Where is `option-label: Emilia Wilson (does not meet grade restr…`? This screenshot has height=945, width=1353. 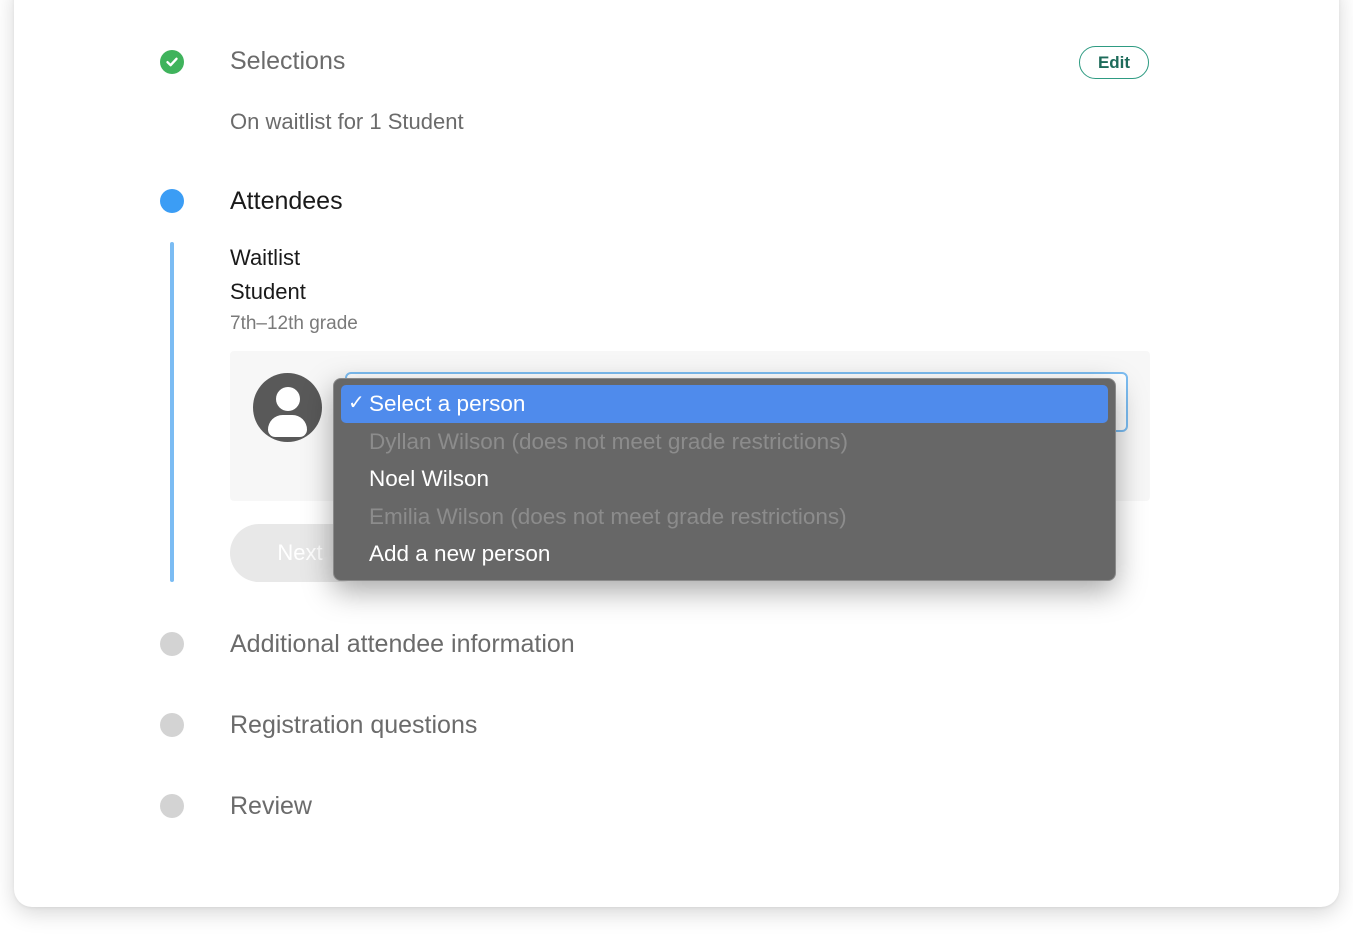
option-label: Emilia Wilson (does not meet grade restr… is located at coordinates (608, 516).